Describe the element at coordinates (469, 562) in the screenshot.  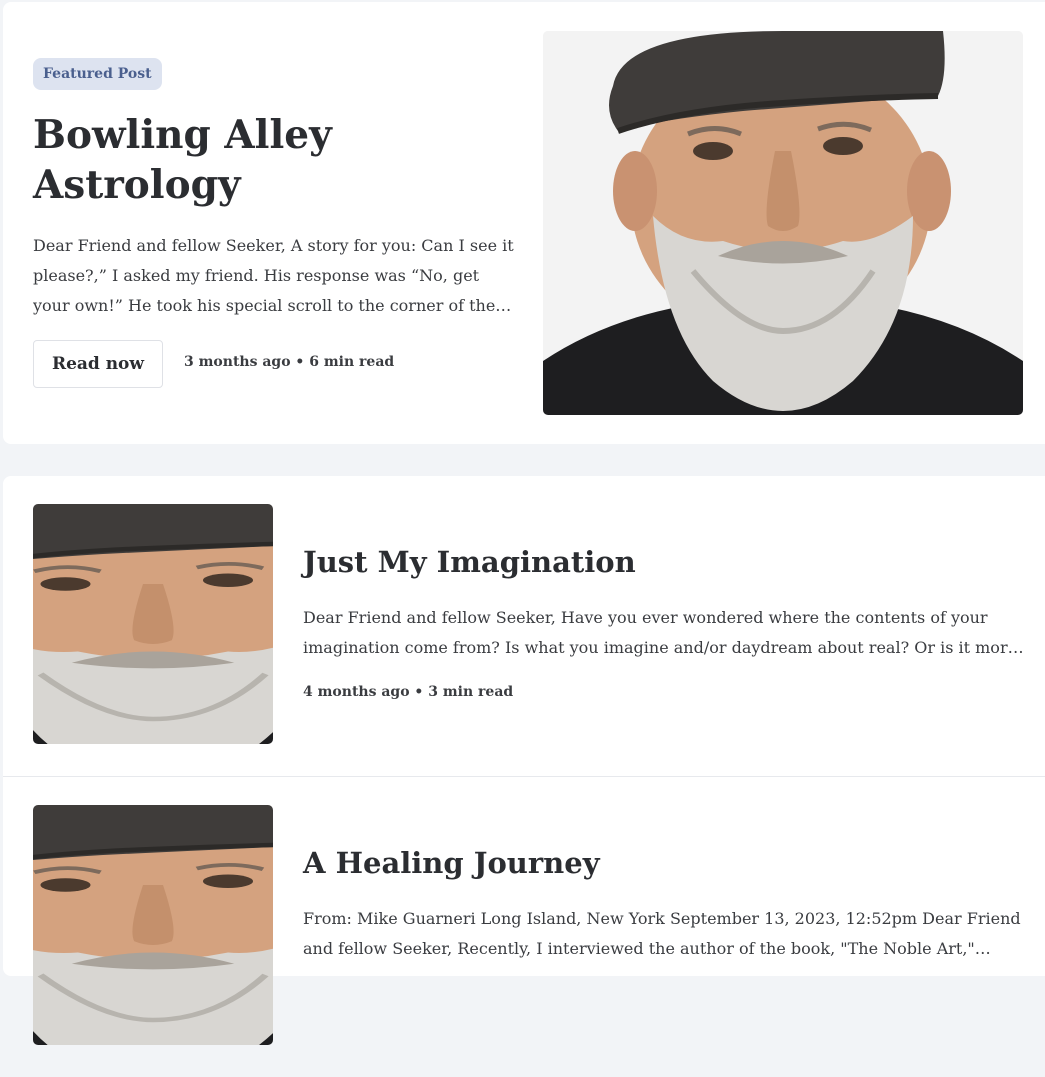
I see `post-title: Just My Imagination` at that location.